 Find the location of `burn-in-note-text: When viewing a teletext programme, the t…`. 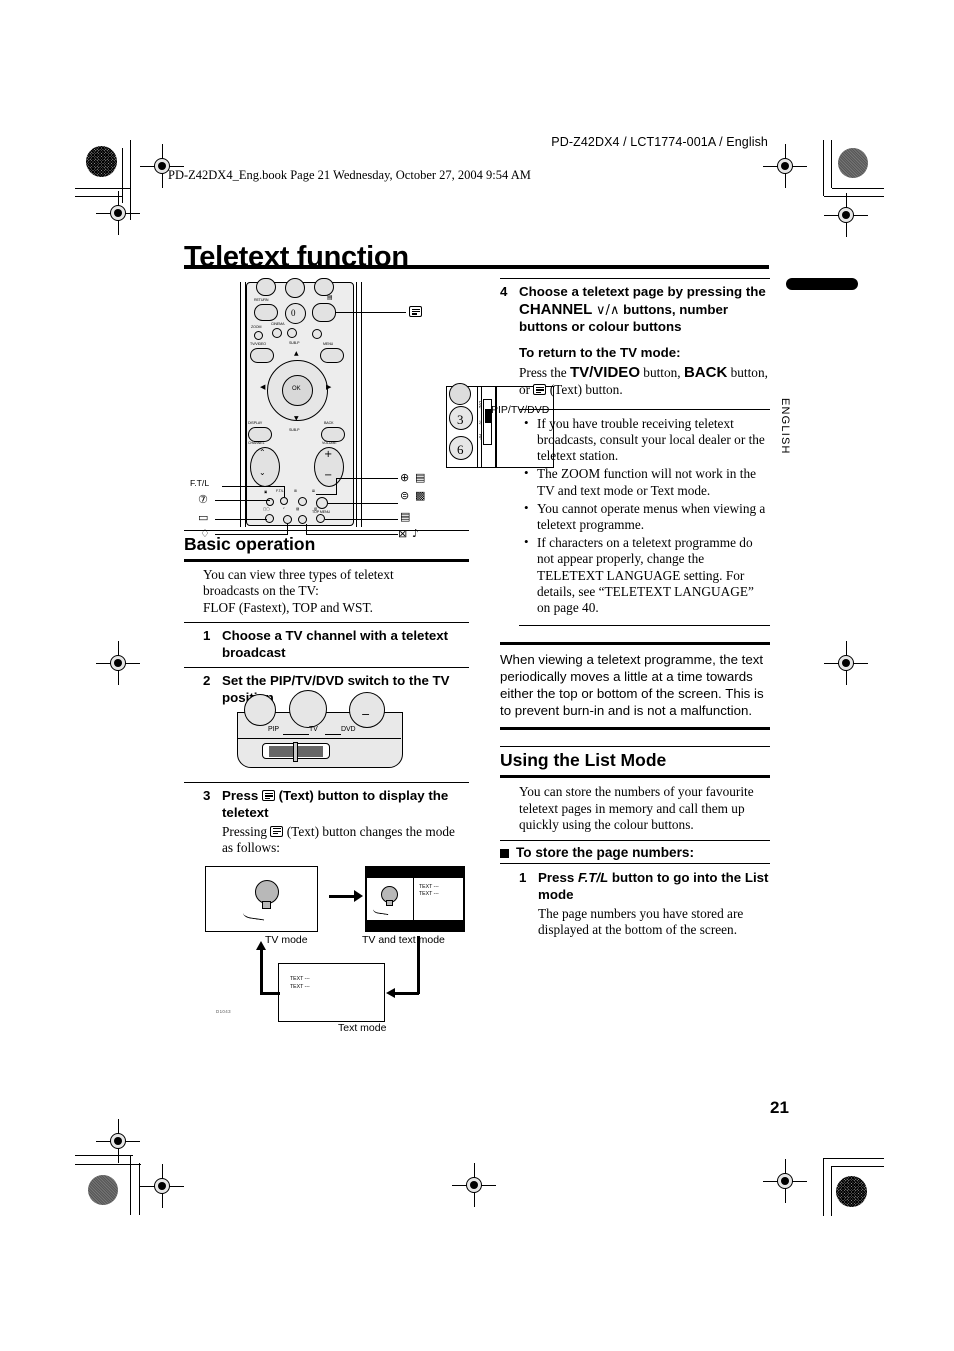

burn-in-note-text: When viewing a teletext programme, the t… is located at coordinates (632, 685).